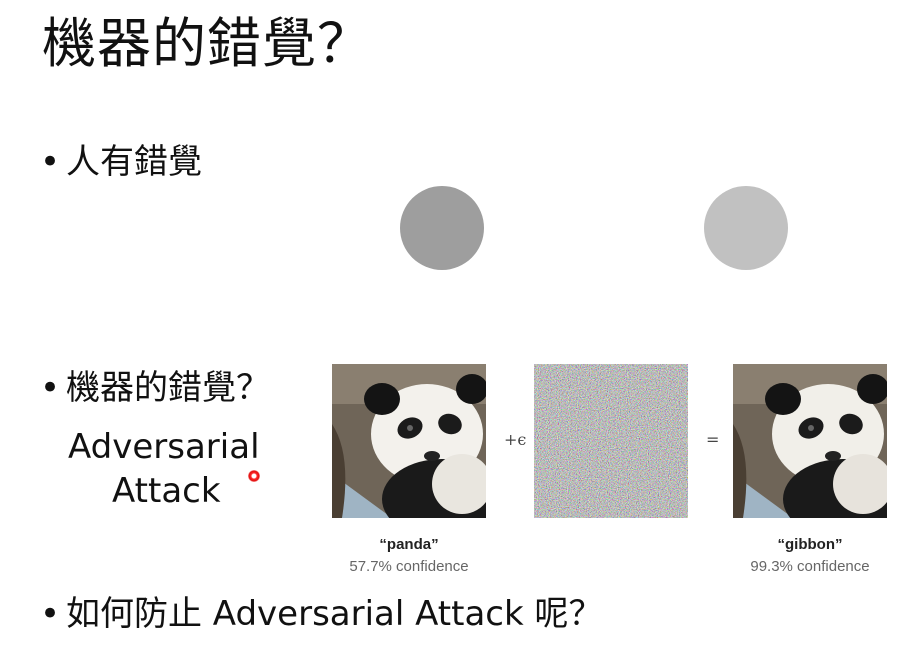 The height and width of the screenshot is (645, 904). Describe the element at coordinates (409, 566) in the screenshot. I see `caption-confidence-panda: 57.7% confidence` at that location.